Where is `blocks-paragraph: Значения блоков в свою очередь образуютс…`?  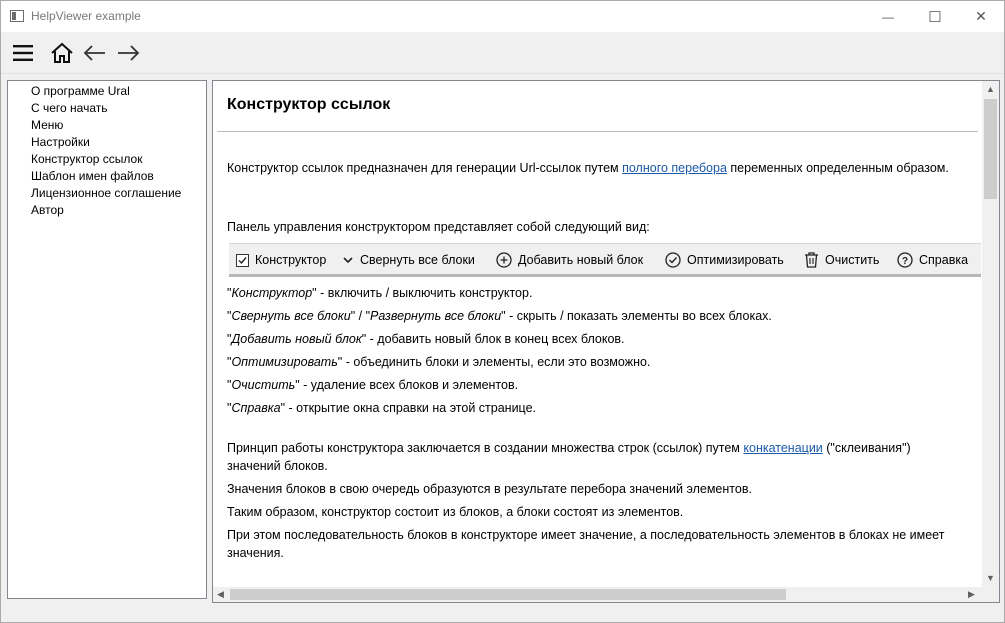
blocks-paragraph: Значения блоков в свою очередь образуютс… is located at coordinates (489, 489).